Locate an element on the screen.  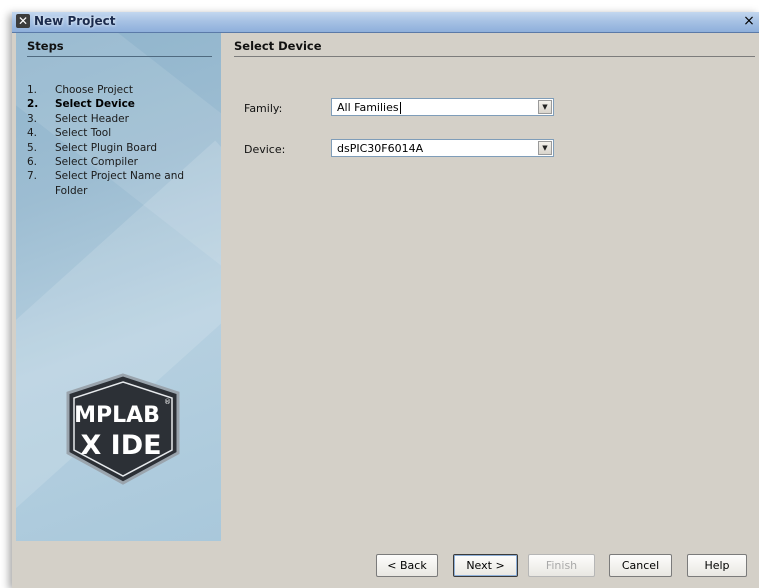
help-button: Help is located at coordinates (717, 565).